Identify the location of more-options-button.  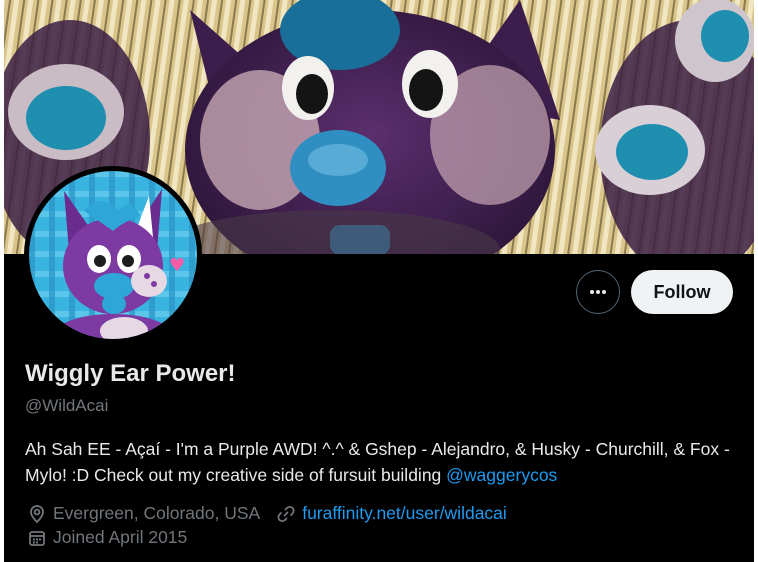
(598, 292).